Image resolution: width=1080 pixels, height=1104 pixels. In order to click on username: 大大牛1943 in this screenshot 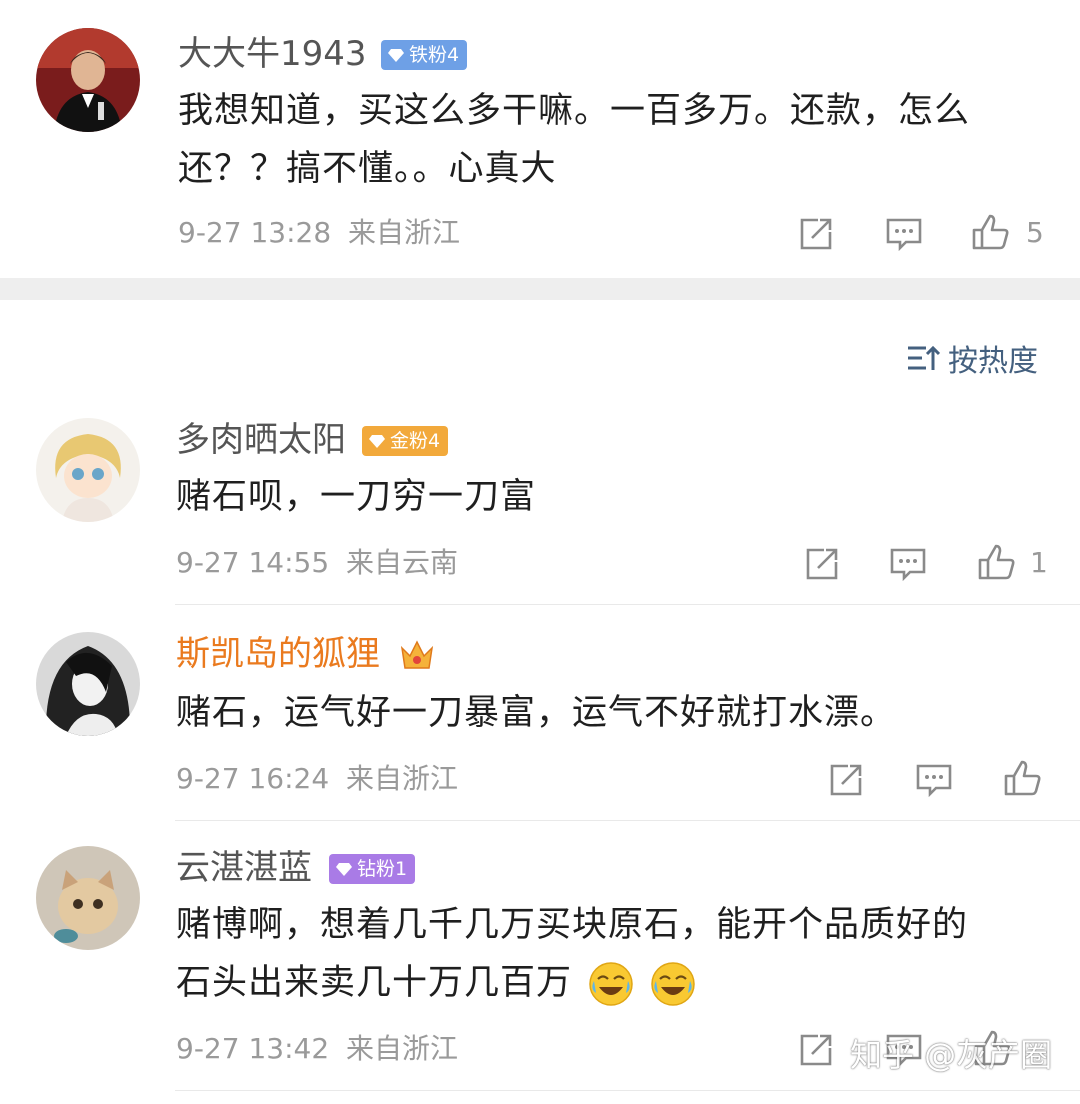, I will do `click(272, 54)`.